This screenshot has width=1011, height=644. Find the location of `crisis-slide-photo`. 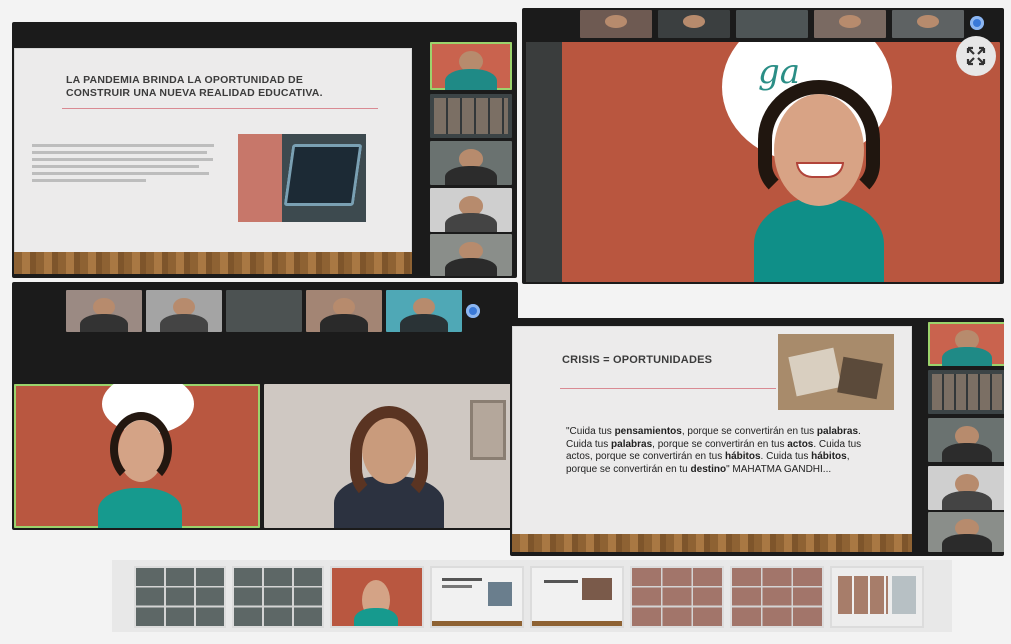

crisis-slide-photo is located at coordinates (836, 372).